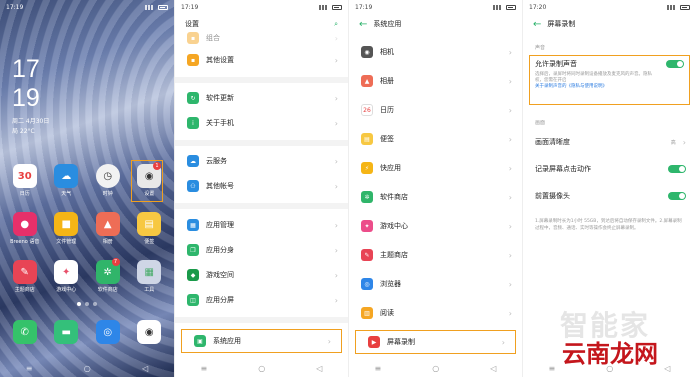 This screenshot has height=377, width=696. I want to click on sysapps-item-calendar: 26 日历 ›, so click(435, 110).